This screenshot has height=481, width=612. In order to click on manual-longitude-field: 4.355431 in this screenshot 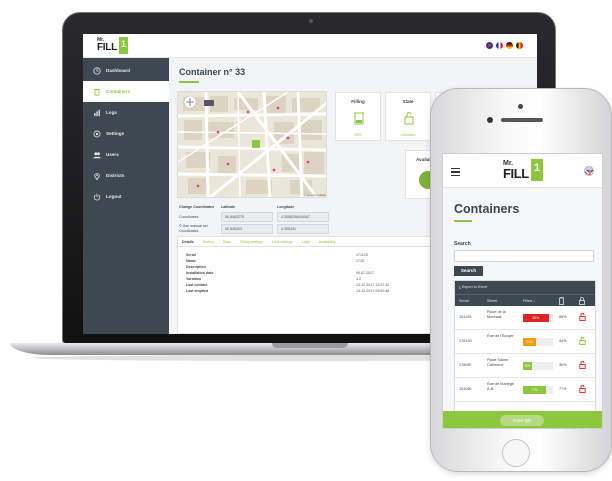, I will do `click(303, 229)`.